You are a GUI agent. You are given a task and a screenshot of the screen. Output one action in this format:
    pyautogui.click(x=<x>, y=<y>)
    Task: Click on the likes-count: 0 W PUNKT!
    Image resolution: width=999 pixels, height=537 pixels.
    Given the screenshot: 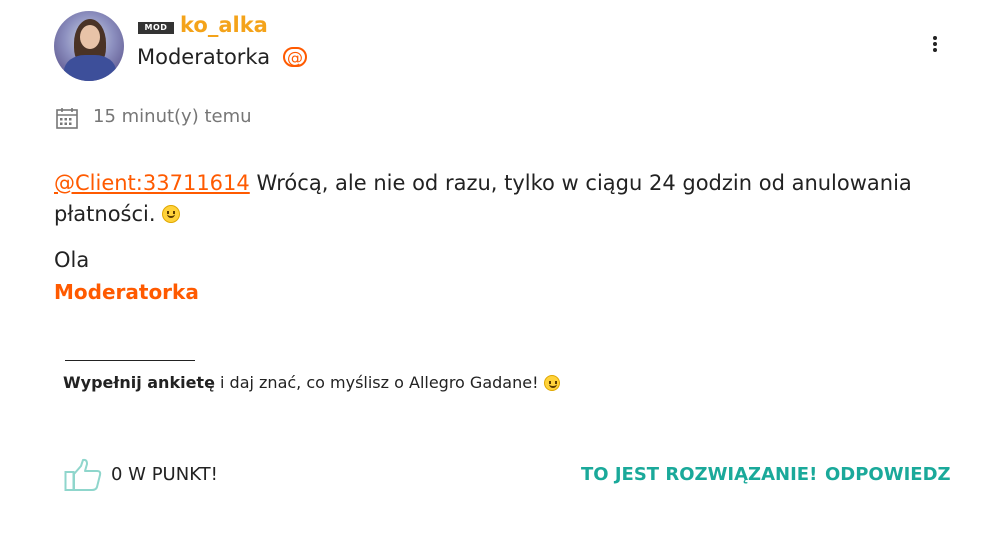 What is the action you would take?
    pyautogui.click(x=164, y=474)
    